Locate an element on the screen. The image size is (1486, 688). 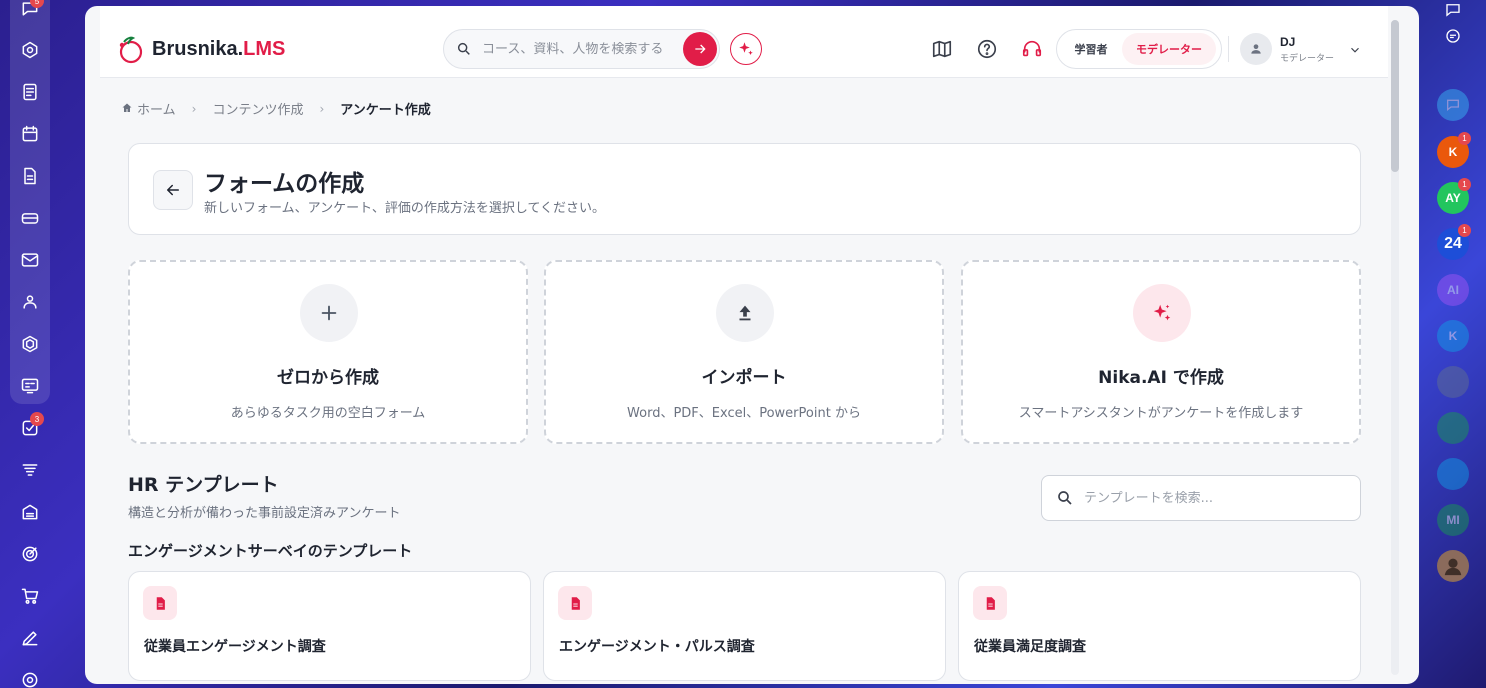
chat-avatar-book is located at coordinates (1453, 474).